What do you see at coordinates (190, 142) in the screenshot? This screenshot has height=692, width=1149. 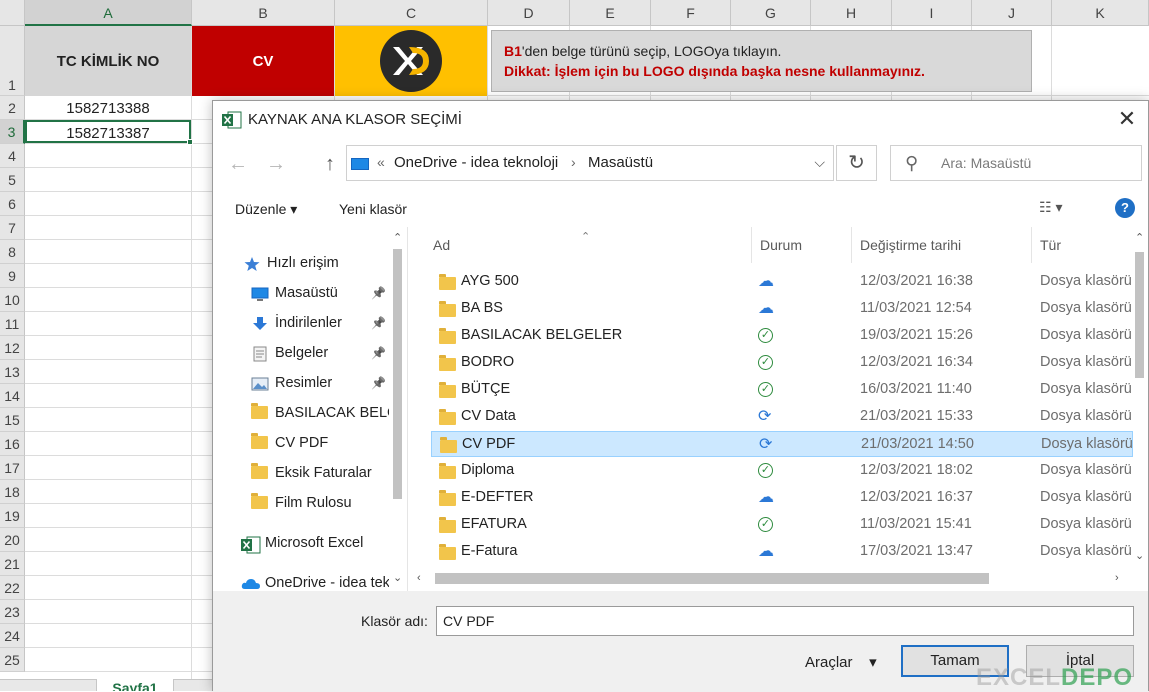 I see `fill-handle` at bounding box center [190, 142].